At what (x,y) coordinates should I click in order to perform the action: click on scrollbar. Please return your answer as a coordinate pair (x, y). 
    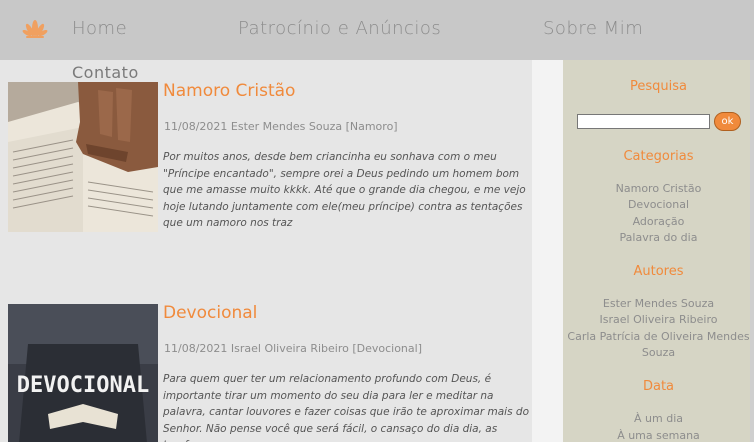
    Looking at the image, I should click on (752, 251).